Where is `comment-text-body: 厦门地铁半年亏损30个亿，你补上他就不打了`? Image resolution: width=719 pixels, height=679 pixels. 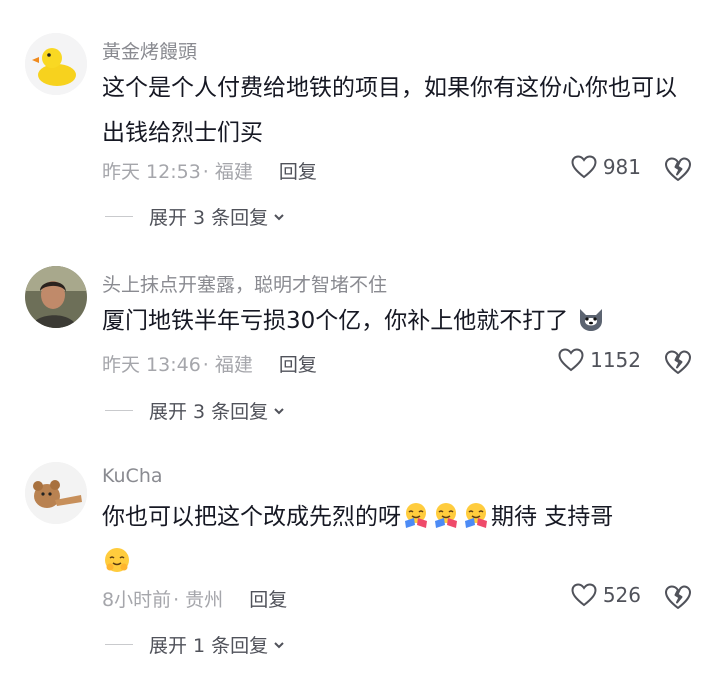
comment-text-body: 厦门地铁半年亏损30个亿，你补上他就不打了 is located at coordinates (335, 321).